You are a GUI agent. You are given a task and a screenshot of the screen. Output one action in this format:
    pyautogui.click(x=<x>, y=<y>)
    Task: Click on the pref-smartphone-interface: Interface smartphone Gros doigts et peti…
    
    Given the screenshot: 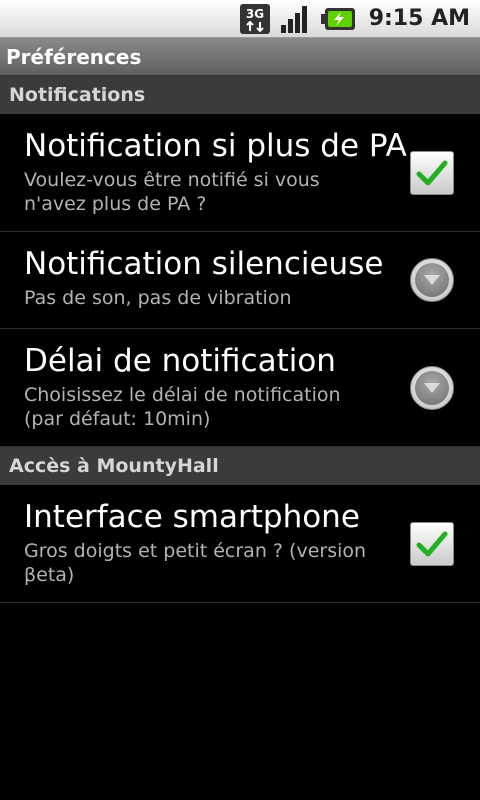 What is the action you would take?
    pyautogui.click(x=240, y=544)
    